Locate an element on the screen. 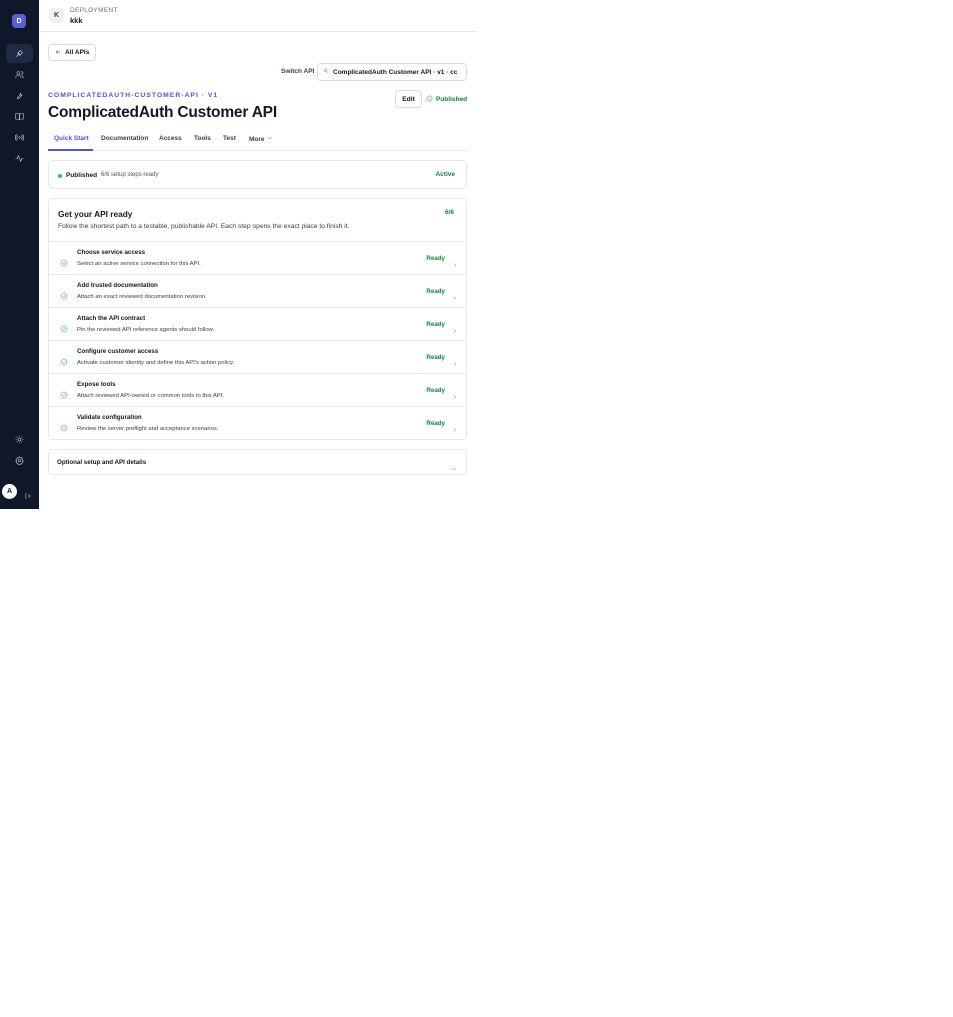  switch-api-label: Switch API is located at coordinates (298, 71).